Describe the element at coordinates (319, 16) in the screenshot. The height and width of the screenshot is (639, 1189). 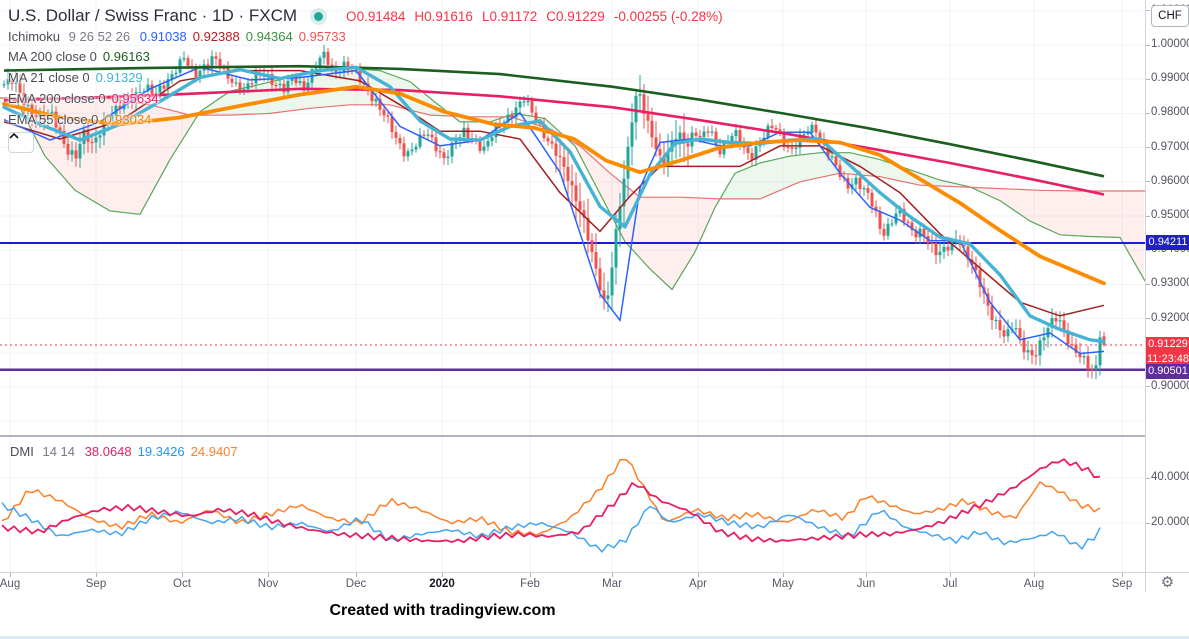
I see `market-status-icon` at that location.